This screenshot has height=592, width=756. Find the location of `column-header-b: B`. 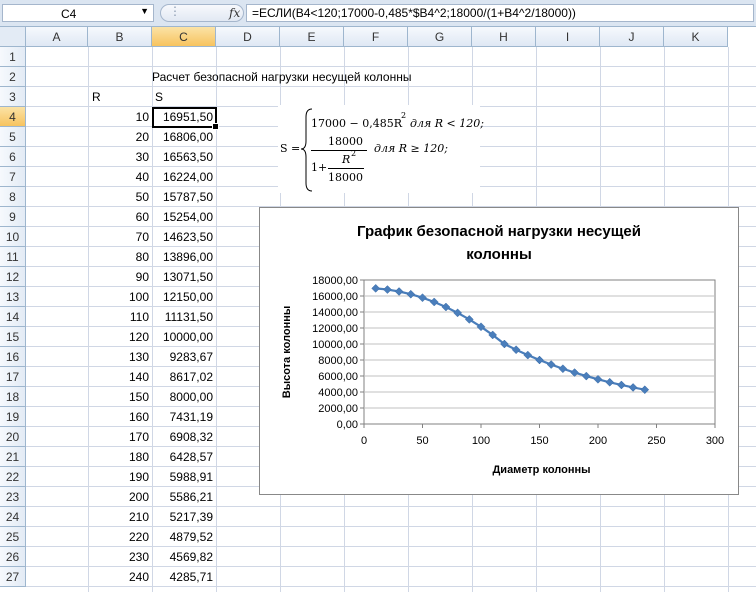

column-header-b: B is located at coordinates (120, 37).